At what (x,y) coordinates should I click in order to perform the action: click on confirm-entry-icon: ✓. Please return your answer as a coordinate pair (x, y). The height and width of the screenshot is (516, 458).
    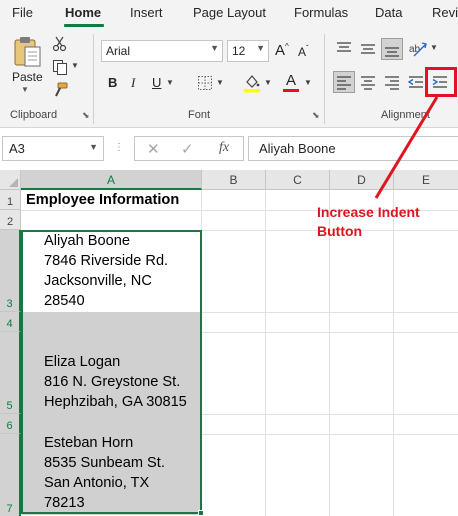
    Looking at the image, I should click on (187, 149).